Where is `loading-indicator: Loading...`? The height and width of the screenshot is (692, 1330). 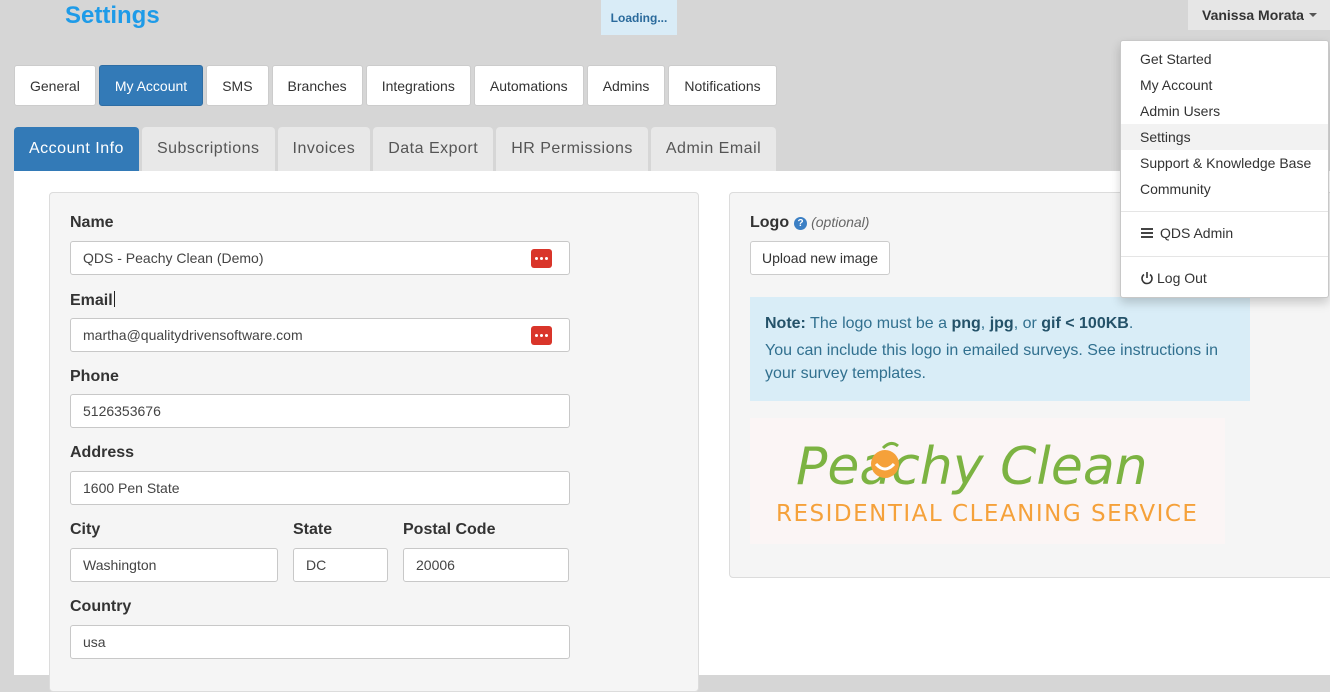
loading-indicator: Loading... is located at coordinates (639, 17).